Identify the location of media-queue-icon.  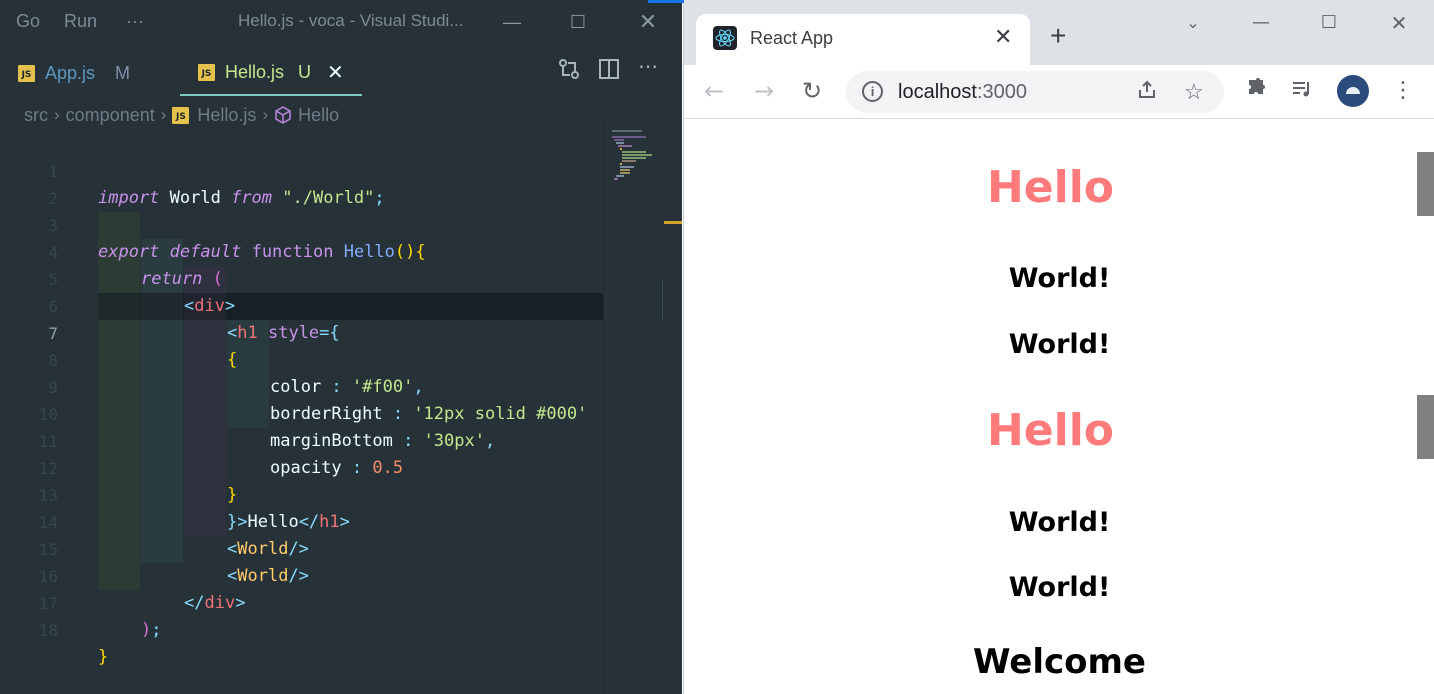
(1302, 93).